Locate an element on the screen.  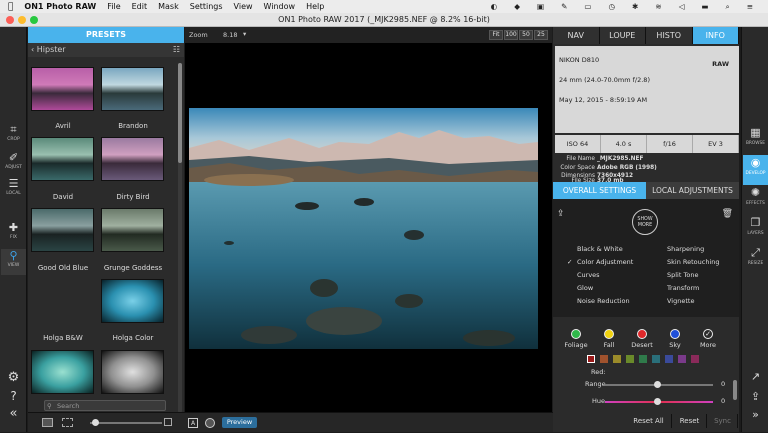
sync-button: Sync is located at coordinates (723, 421).